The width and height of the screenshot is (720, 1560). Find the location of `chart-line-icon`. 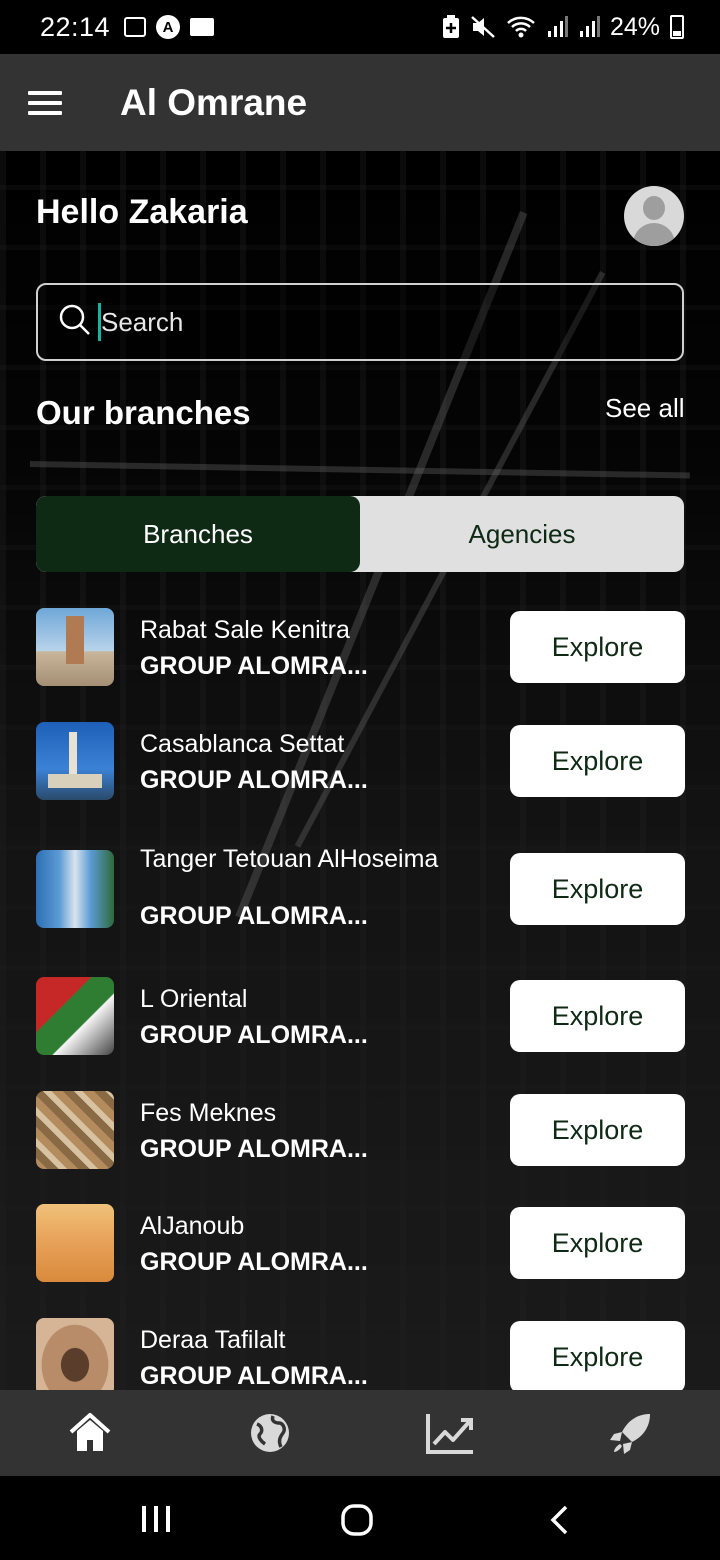

chart-line-icon is located at coordinates (450, 1433).